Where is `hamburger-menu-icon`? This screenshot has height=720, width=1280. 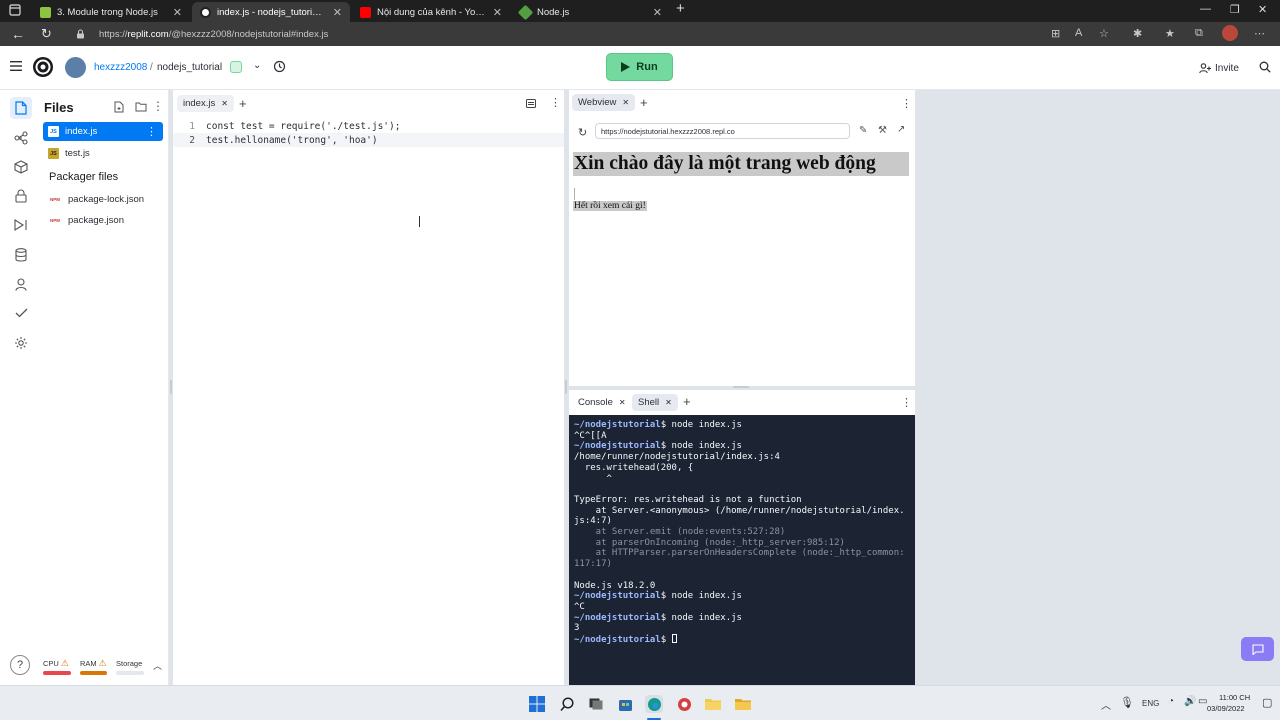 hamburger-menu-icon is located at coordinates (16, 66).